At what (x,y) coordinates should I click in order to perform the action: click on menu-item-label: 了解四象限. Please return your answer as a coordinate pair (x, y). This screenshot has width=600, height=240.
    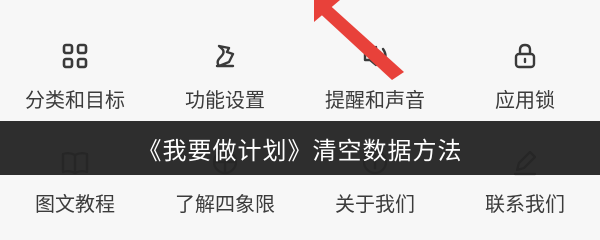
    Looking at the image, I should click on (225, 204).